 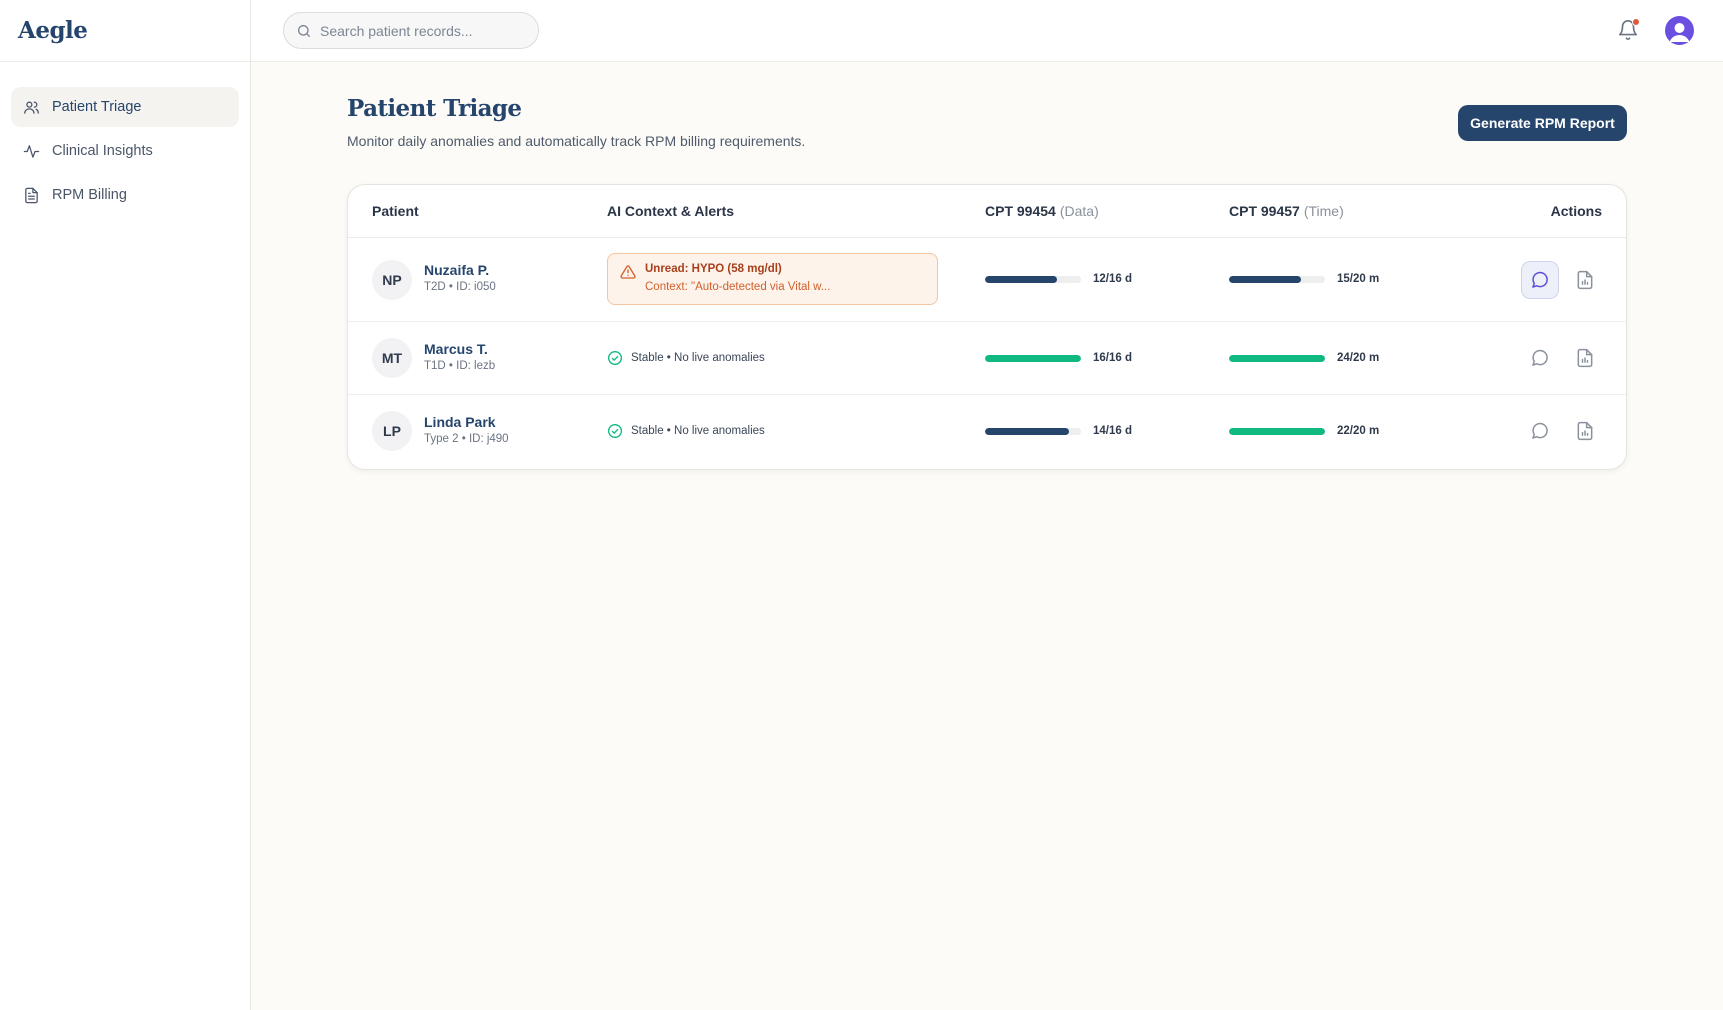 What do you see at coordinates (456, 270) in the screenshot?
I see `patient-name: Nuzaifa P.` at bounding box center [456, 270].